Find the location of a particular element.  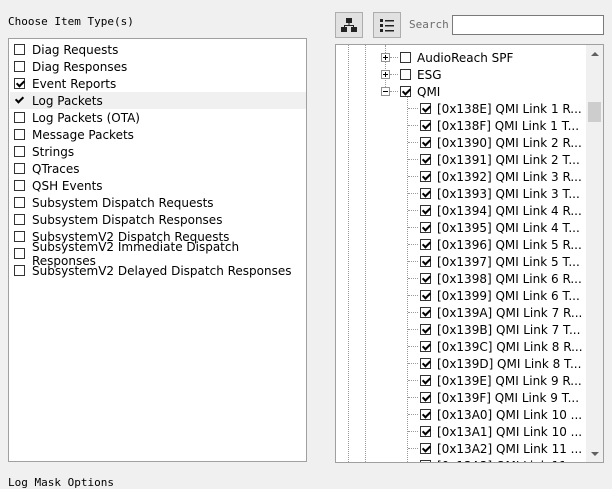

scroll-down-arrow is located at coordinates (594, 453).